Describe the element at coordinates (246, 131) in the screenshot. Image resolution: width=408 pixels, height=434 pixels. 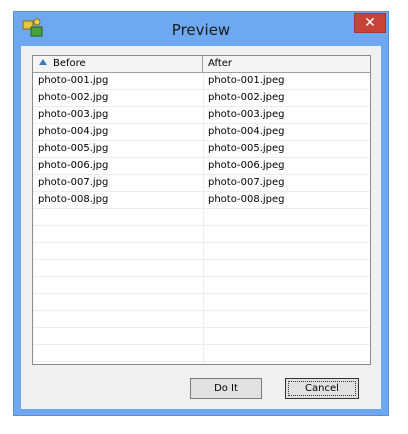
I see `after-filename: photo-004.jpeg` at that location.